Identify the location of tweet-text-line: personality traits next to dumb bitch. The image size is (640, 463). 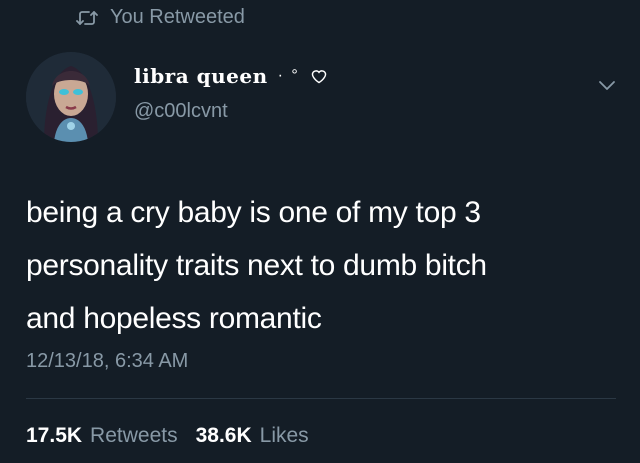
(256, 265).